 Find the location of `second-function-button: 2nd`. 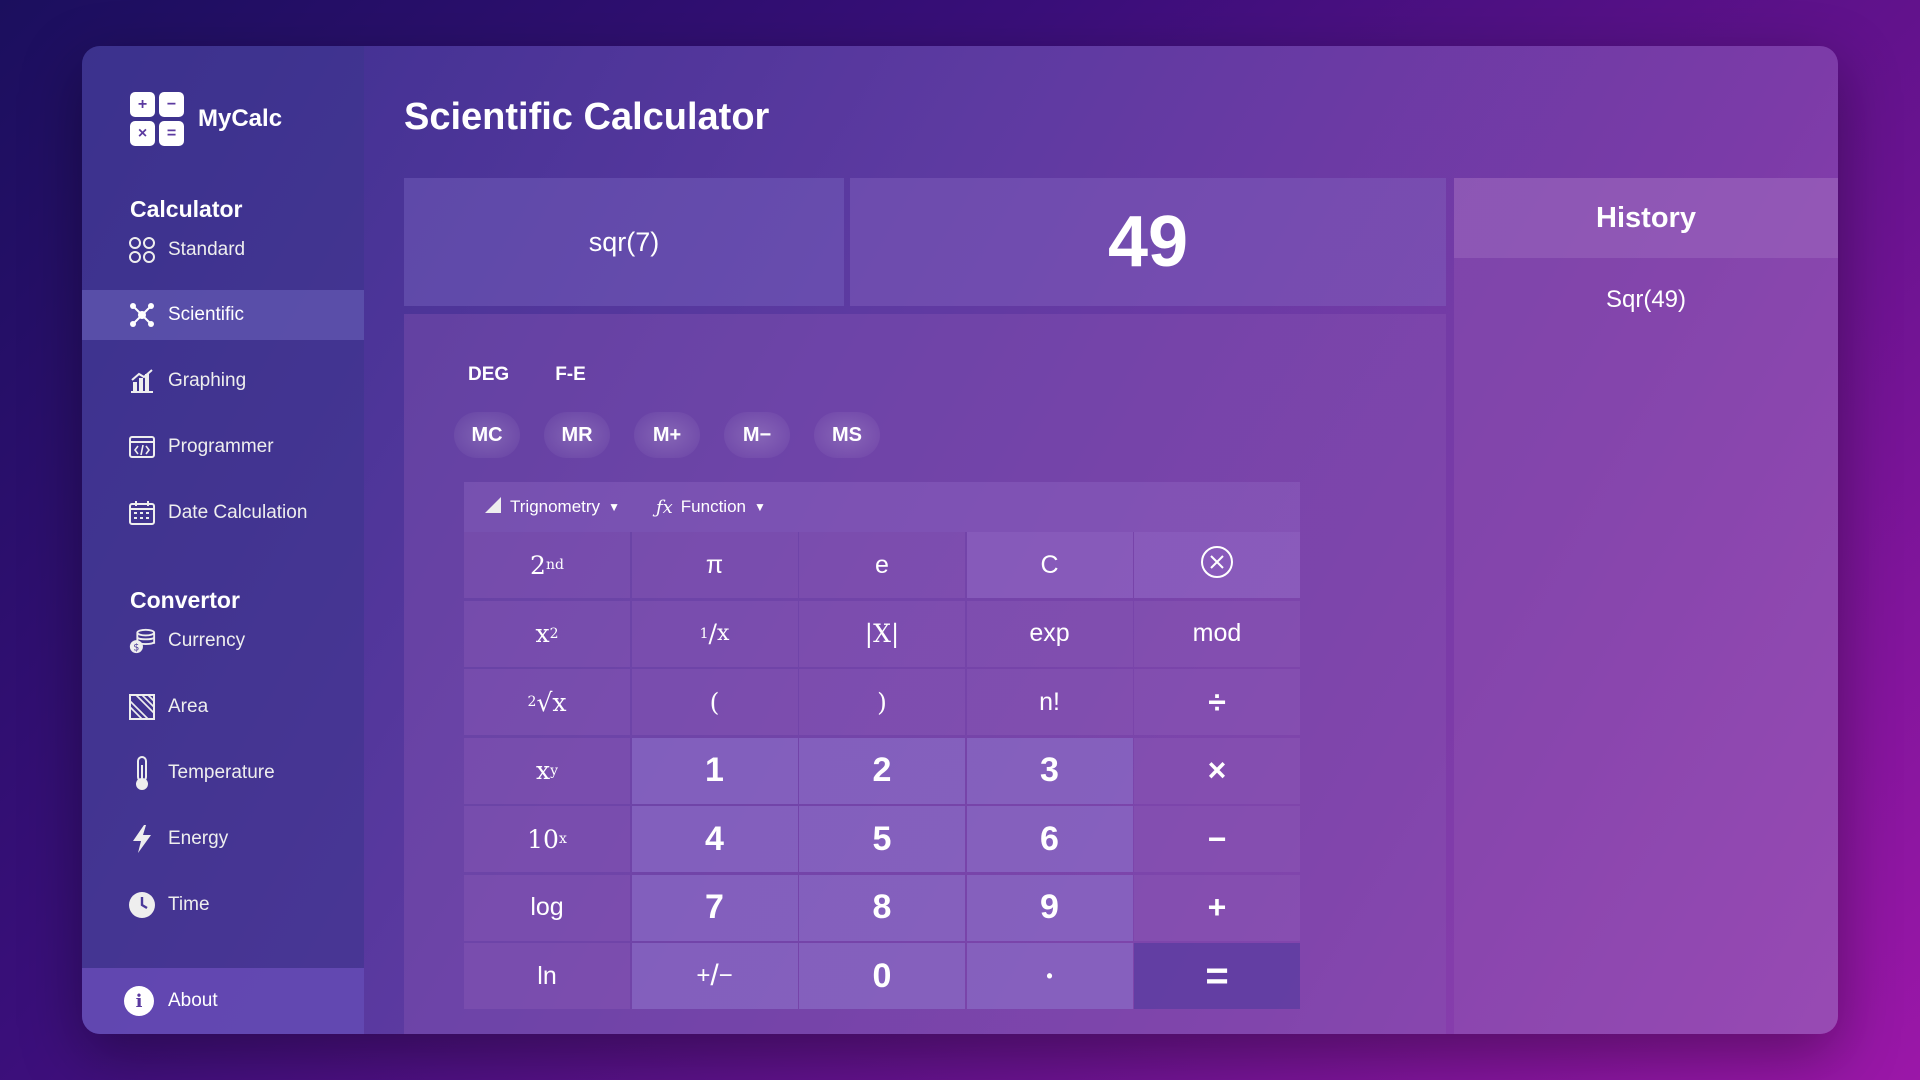

second-function-button: 2nd is located at coordinates (547, 565).